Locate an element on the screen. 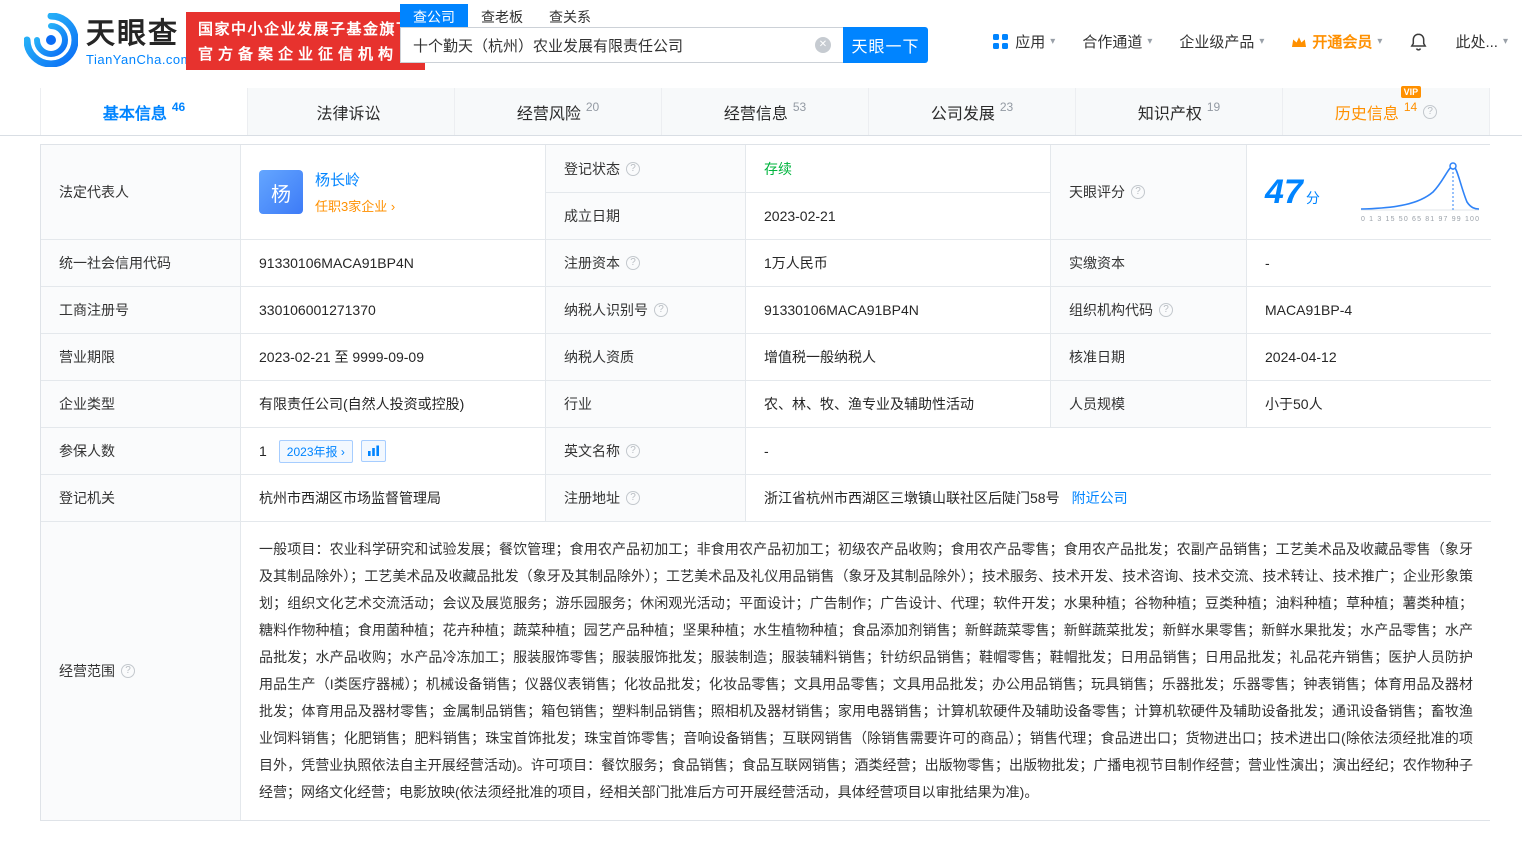 The width and height of the screenshot is (1522, 858). government-certification-badge: 国家中小企业发展子基金旗下 官方备案企业征信机构 is located at coordinates (305, 41).